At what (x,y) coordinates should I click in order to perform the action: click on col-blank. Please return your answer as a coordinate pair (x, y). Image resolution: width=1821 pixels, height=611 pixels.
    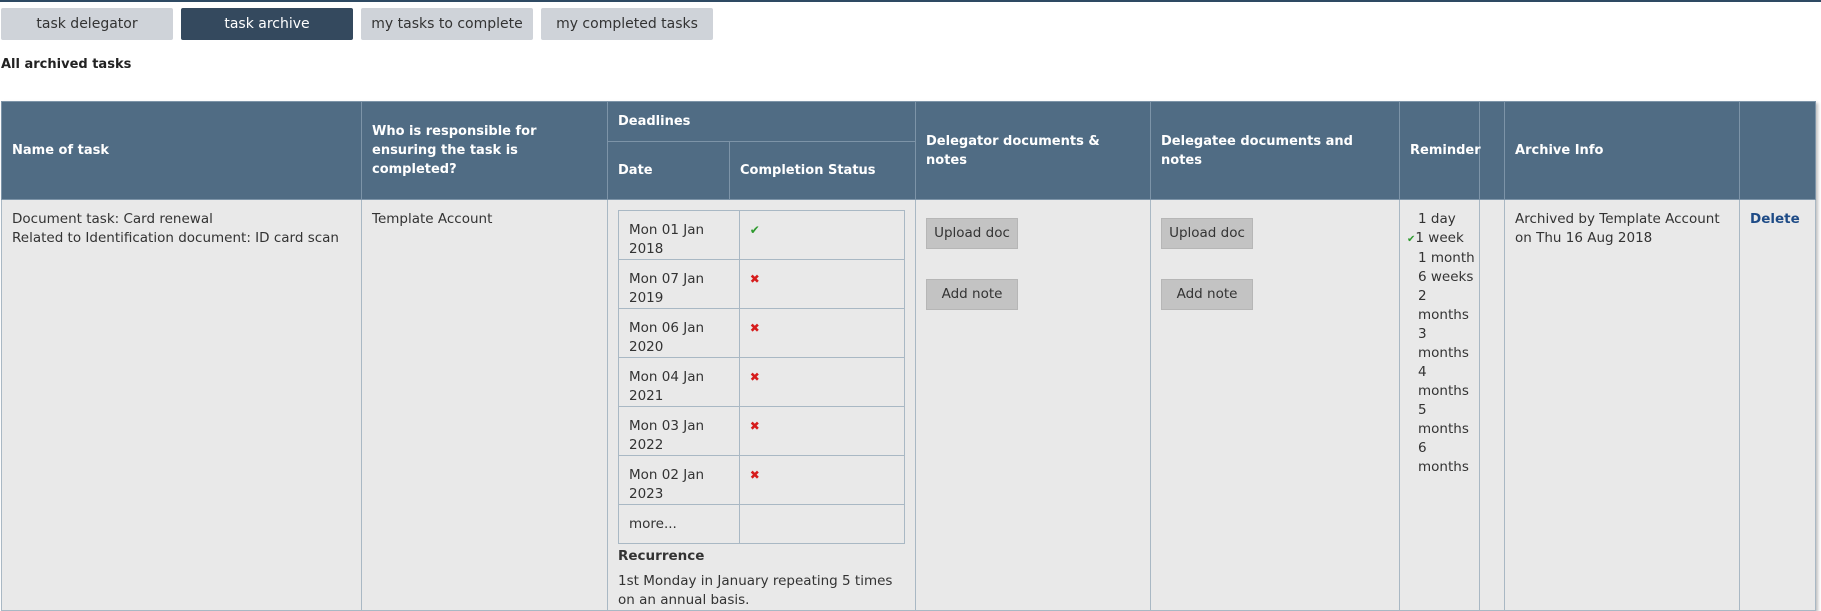
    Looking at the image, I should click on (1492, 150).